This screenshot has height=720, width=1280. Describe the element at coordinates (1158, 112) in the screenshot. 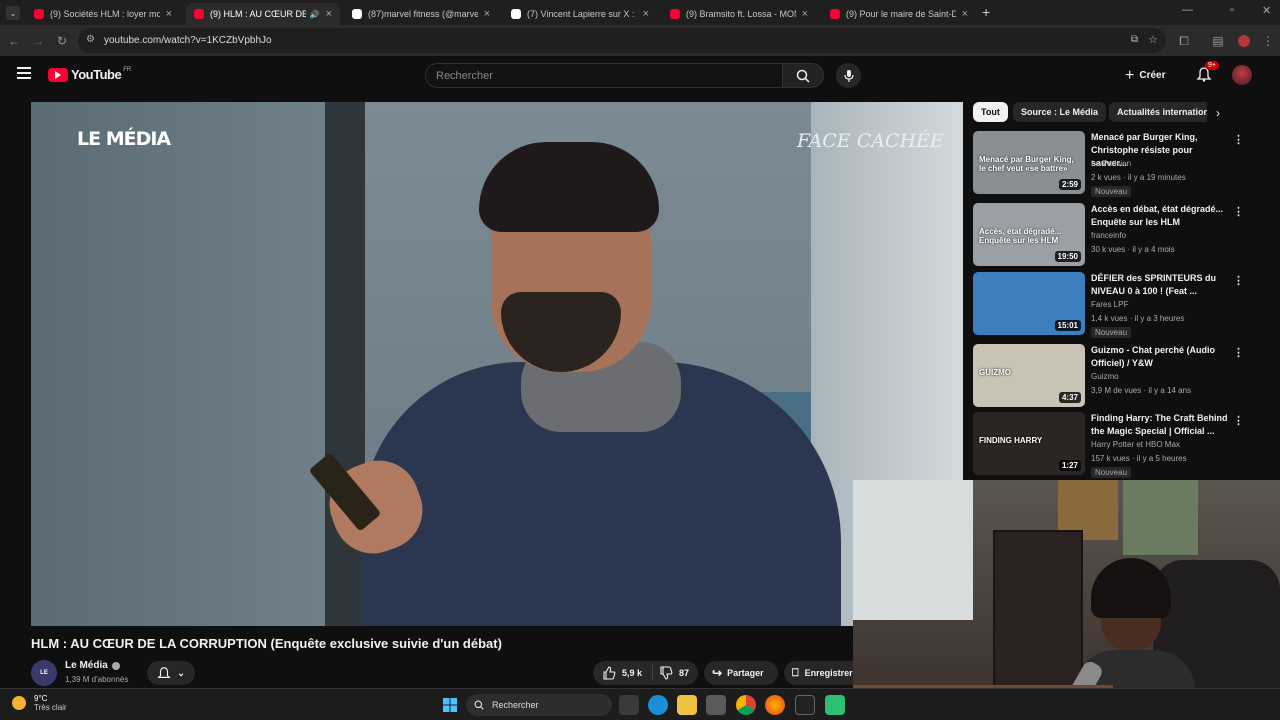

I see `chip-international-news: Actualités internationales` at that location.